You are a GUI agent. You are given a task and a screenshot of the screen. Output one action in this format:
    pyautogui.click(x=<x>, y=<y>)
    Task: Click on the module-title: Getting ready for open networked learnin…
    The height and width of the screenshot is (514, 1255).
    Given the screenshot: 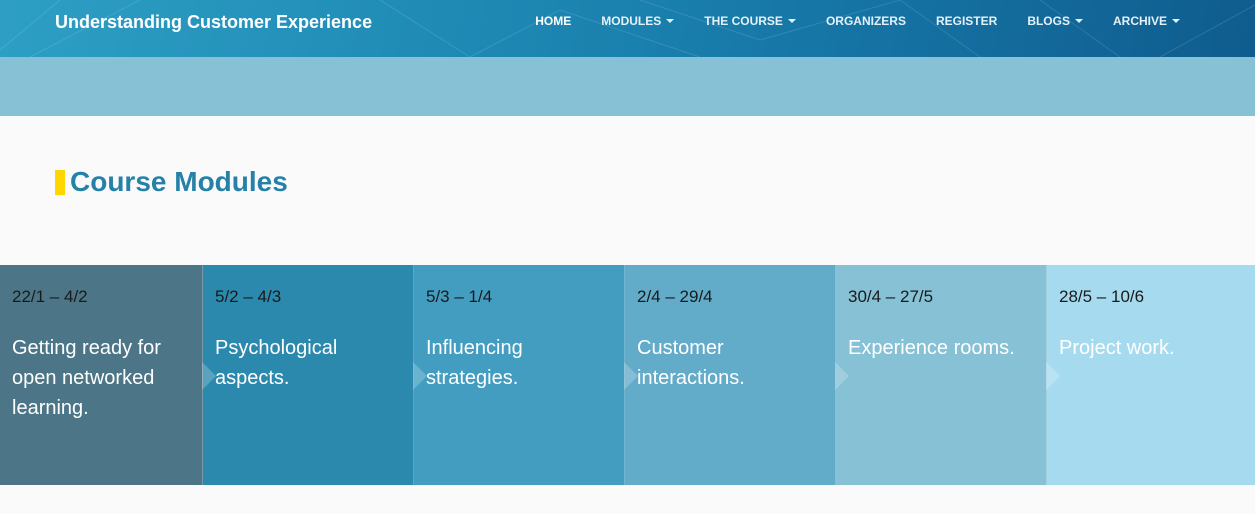 What is the action you would take?
    pyautogui.click(x=86, y=378)
    